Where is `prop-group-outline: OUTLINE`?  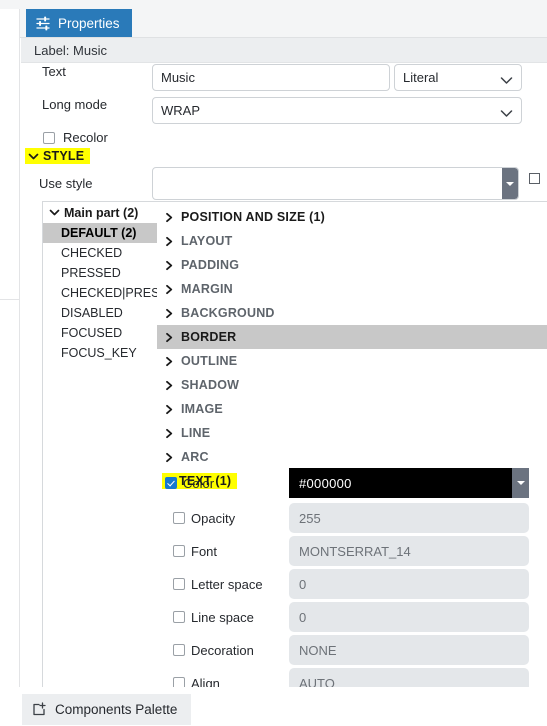 prop-group-outline: OUTLINE is located at coordinates (352, 361).